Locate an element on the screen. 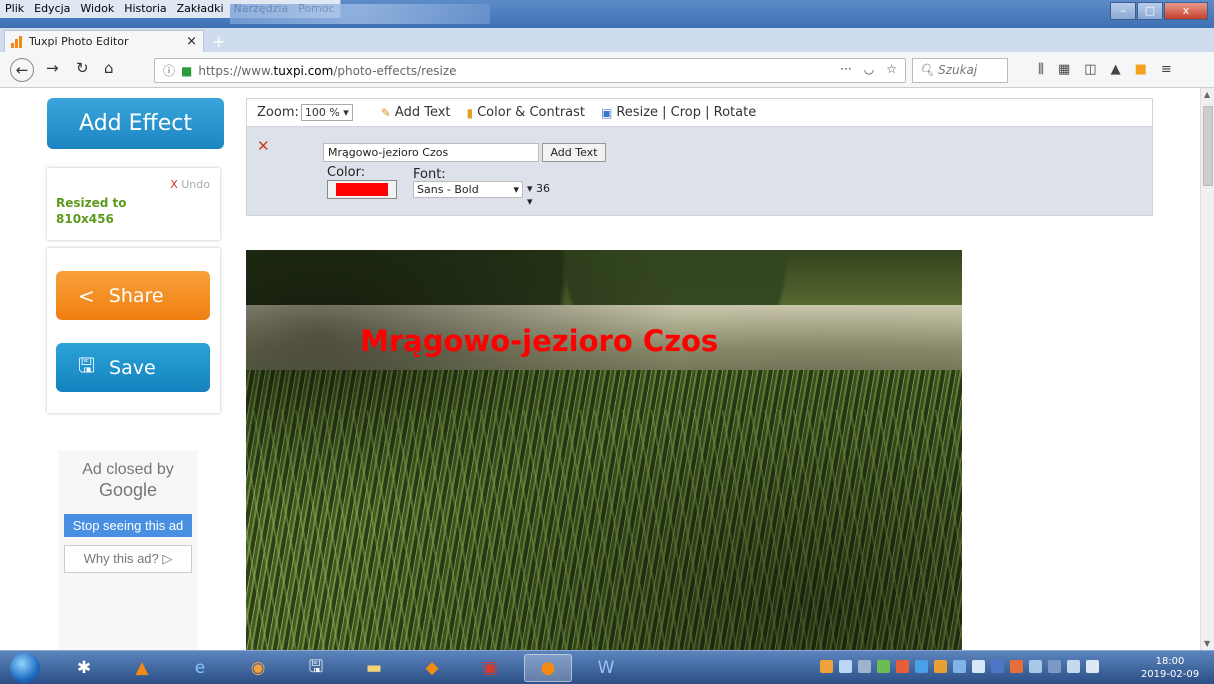 This screenshot has width=1214, height=684. word-icon: W is located at coordinates (606, 668).